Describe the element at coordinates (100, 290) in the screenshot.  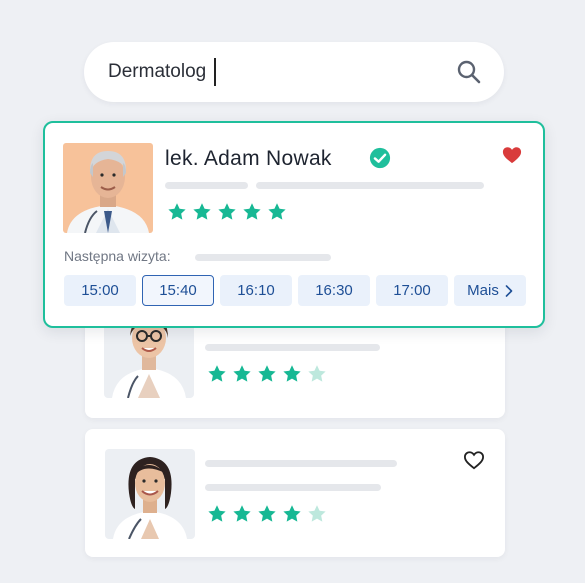
I see `time-slot: 15:00` at that location.